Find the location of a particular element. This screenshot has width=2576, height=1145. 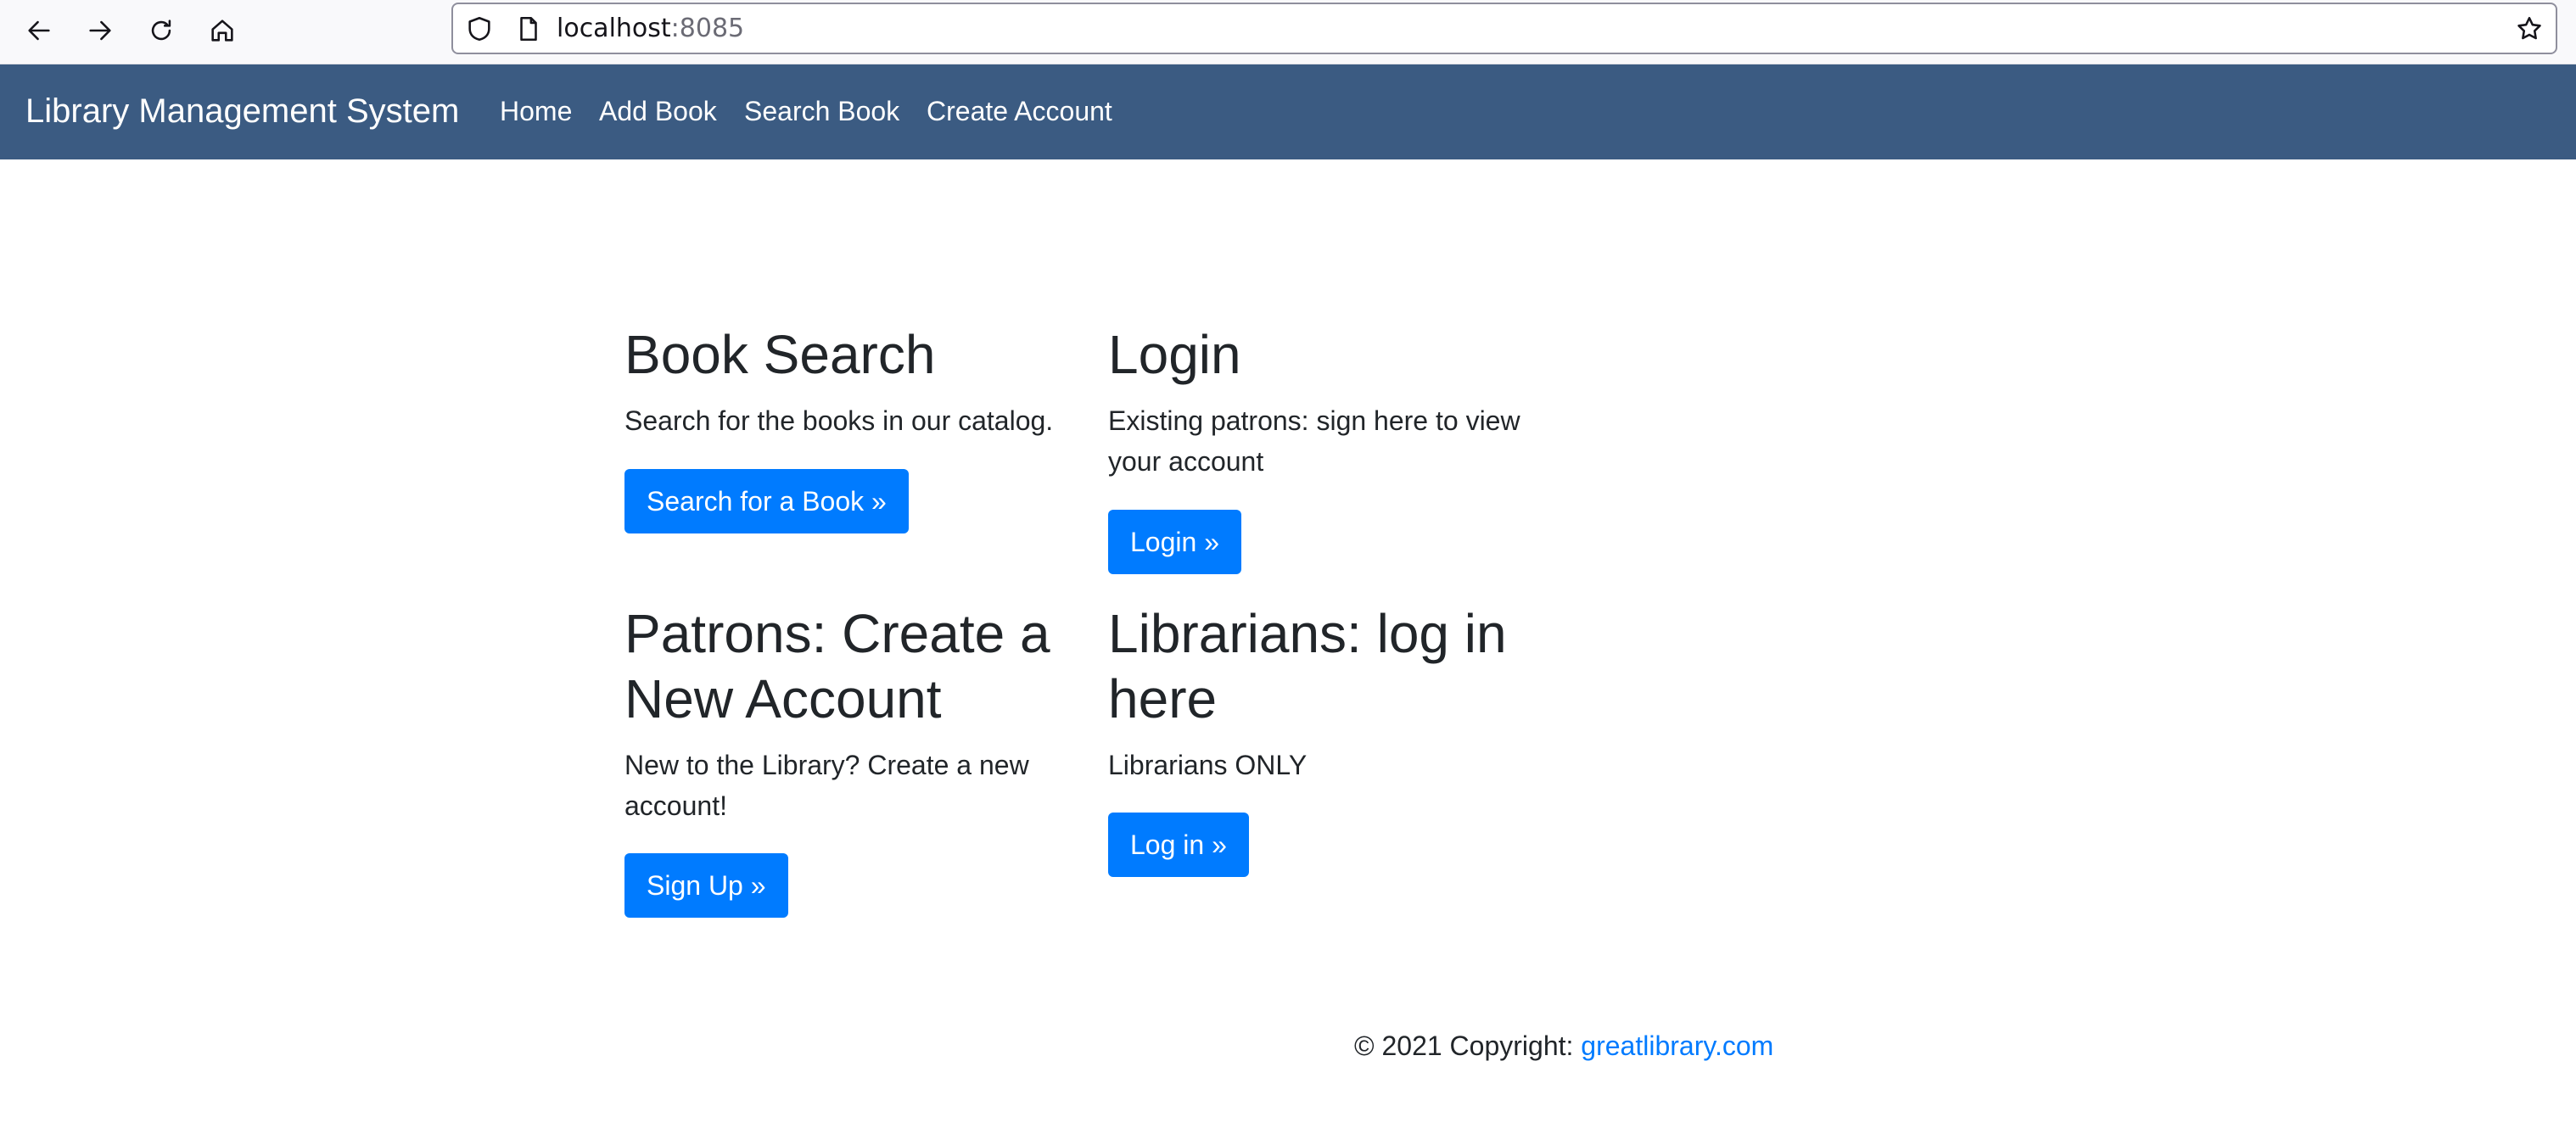

patrons-title-line-1: Patrons: Create a is located at coordinates (837, 633).